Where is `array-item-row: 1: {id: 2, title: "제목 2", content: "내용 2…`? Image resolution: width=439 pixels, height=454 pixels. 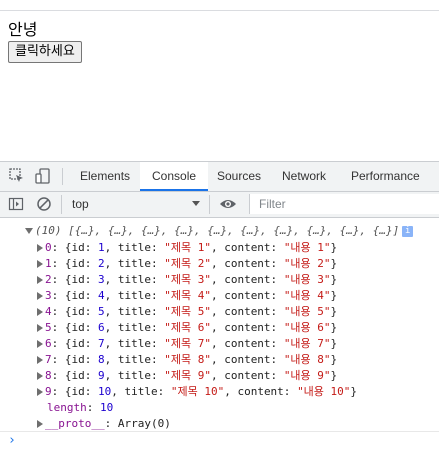 array-item-row: 1: {id: 2, title: "제목 2", content: "내용 2… is located at coordinates (187, 264).